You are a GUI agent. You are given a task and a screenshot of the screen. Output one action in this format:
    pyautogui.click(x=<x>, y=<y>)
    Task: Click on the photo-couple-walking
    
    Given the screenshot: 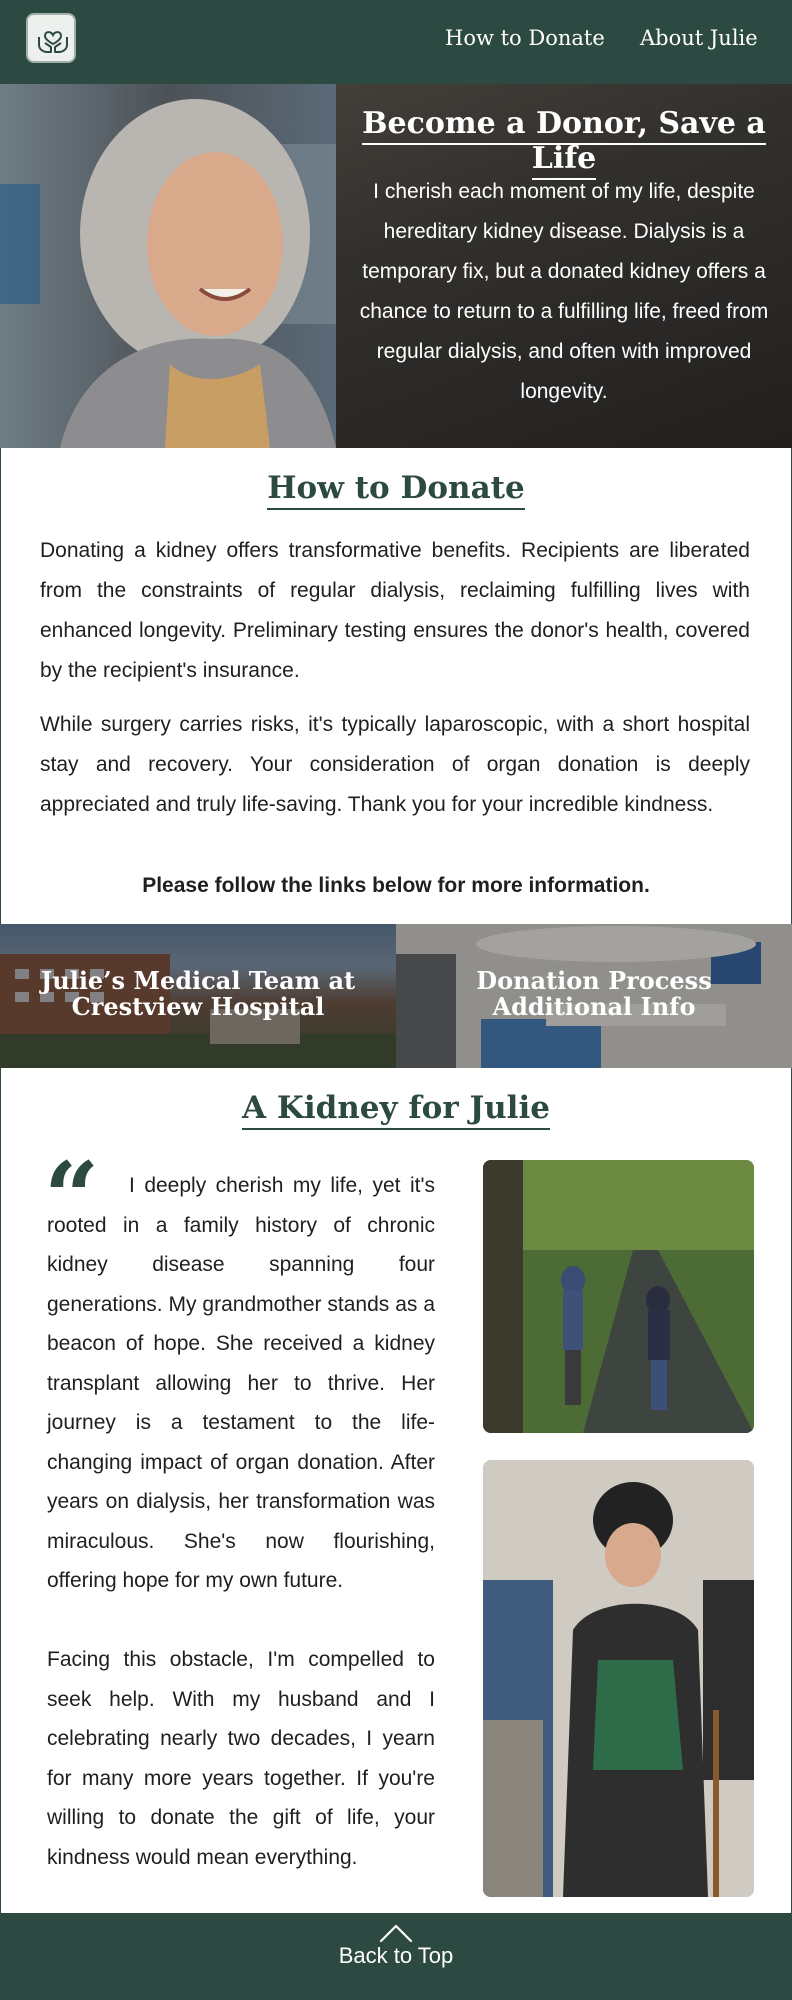 What is the action you would take?
    pyautogui.click(x=618, y=1296)
    